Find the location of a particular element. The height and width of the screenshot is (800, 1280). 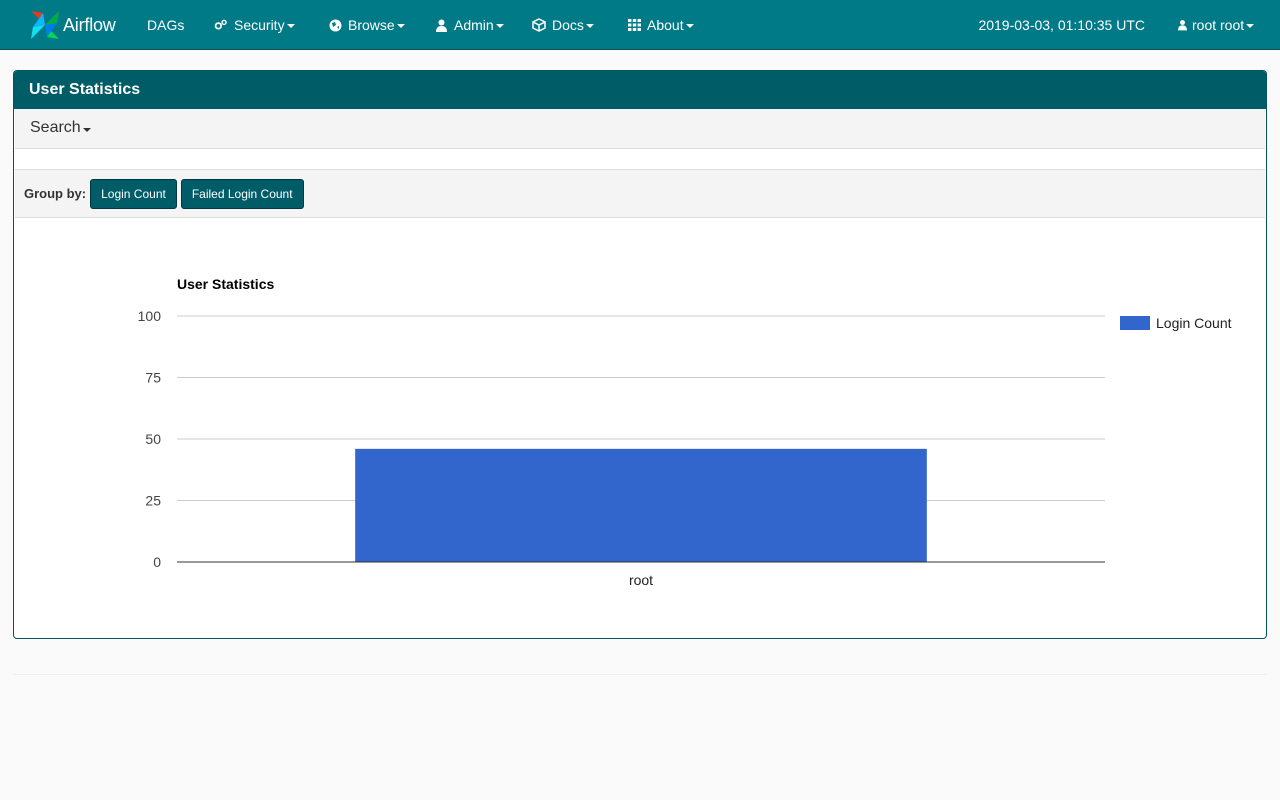

grid-icon is located at coordinates (634, 25).